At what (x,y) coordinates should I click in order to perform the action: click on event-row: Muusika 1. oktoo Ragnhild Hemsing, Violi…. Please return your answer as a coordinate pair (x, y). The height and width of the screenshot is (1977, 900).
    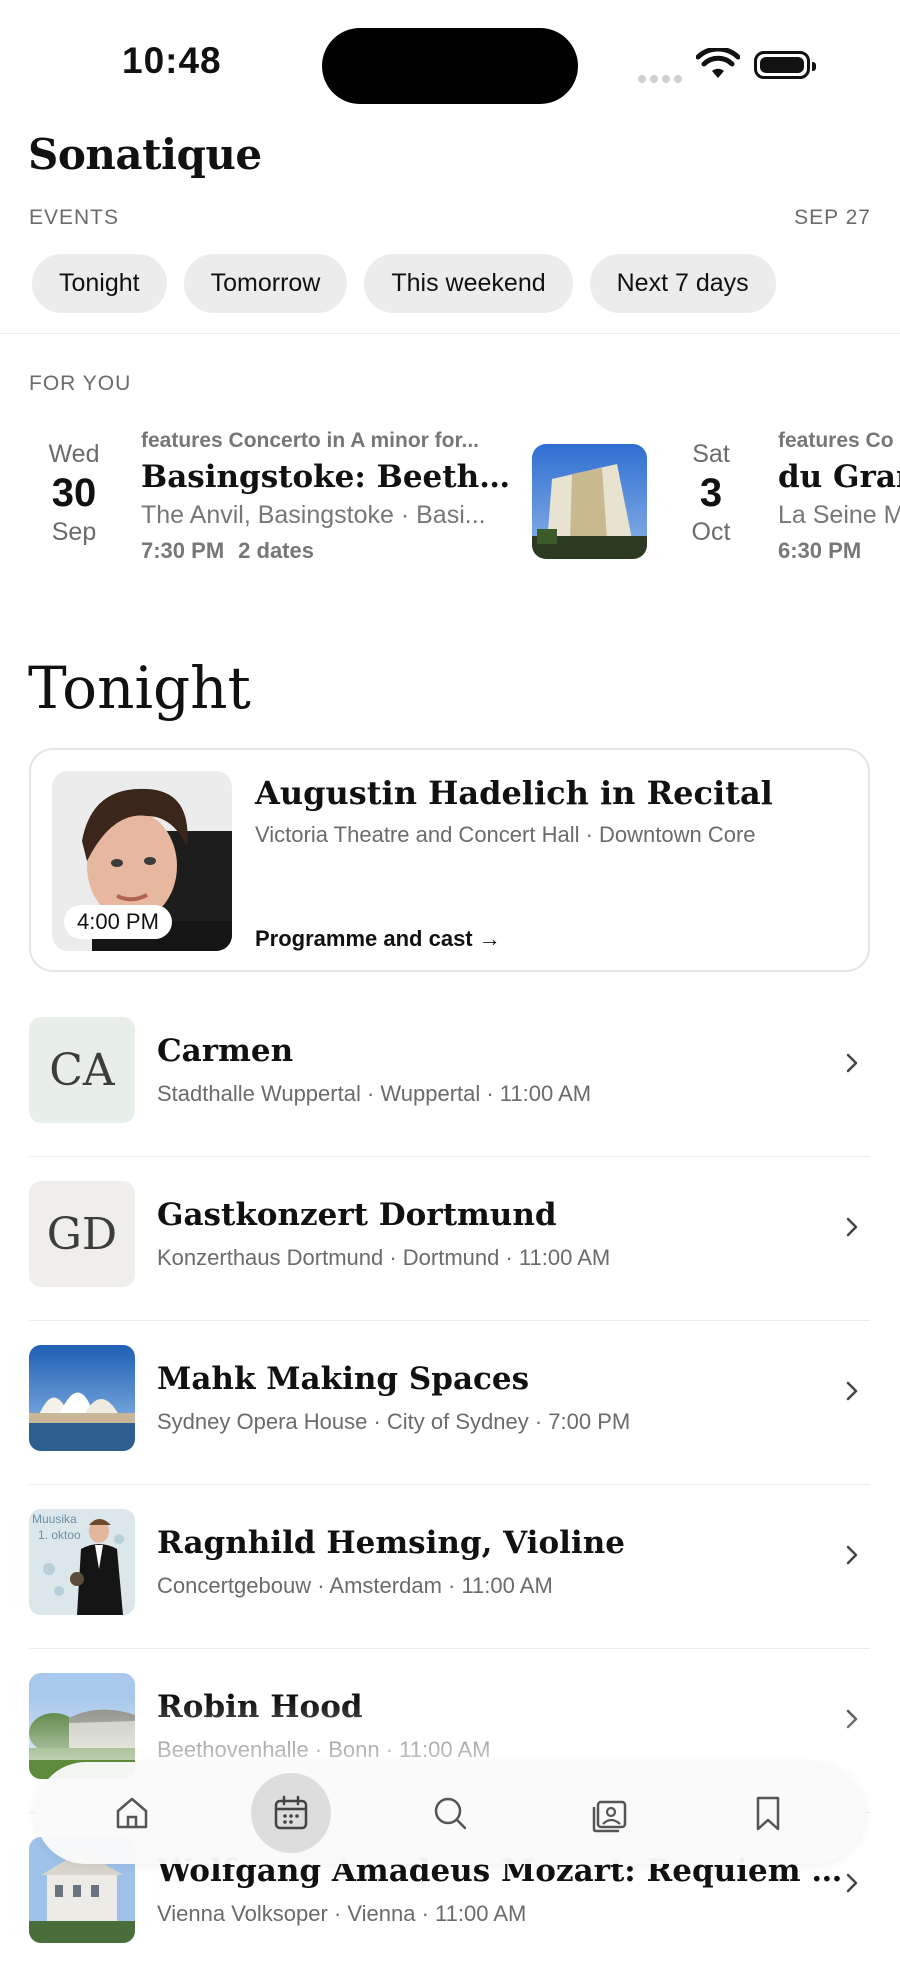
    Looking at the image, I should click on (449, 1567).